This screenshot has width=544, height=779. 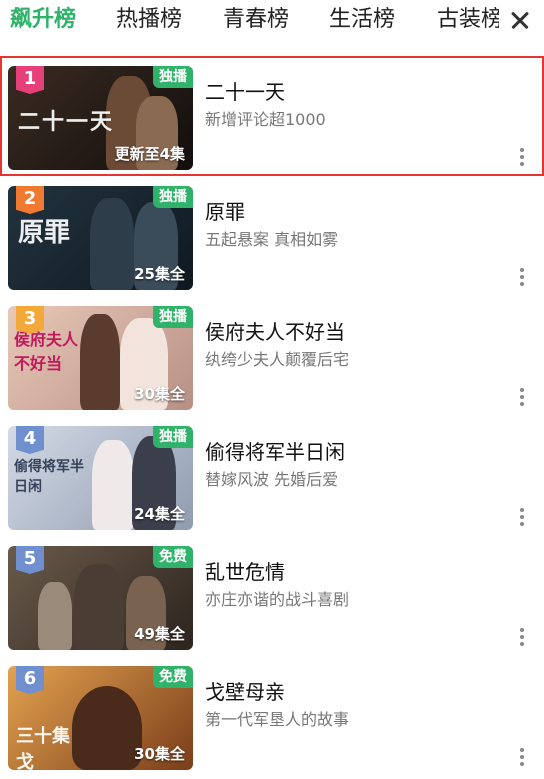 What do you see at coordinates (159, 634) in the screenshot?
I see `episode-count: 49集全` at bounding box center [159, 634].